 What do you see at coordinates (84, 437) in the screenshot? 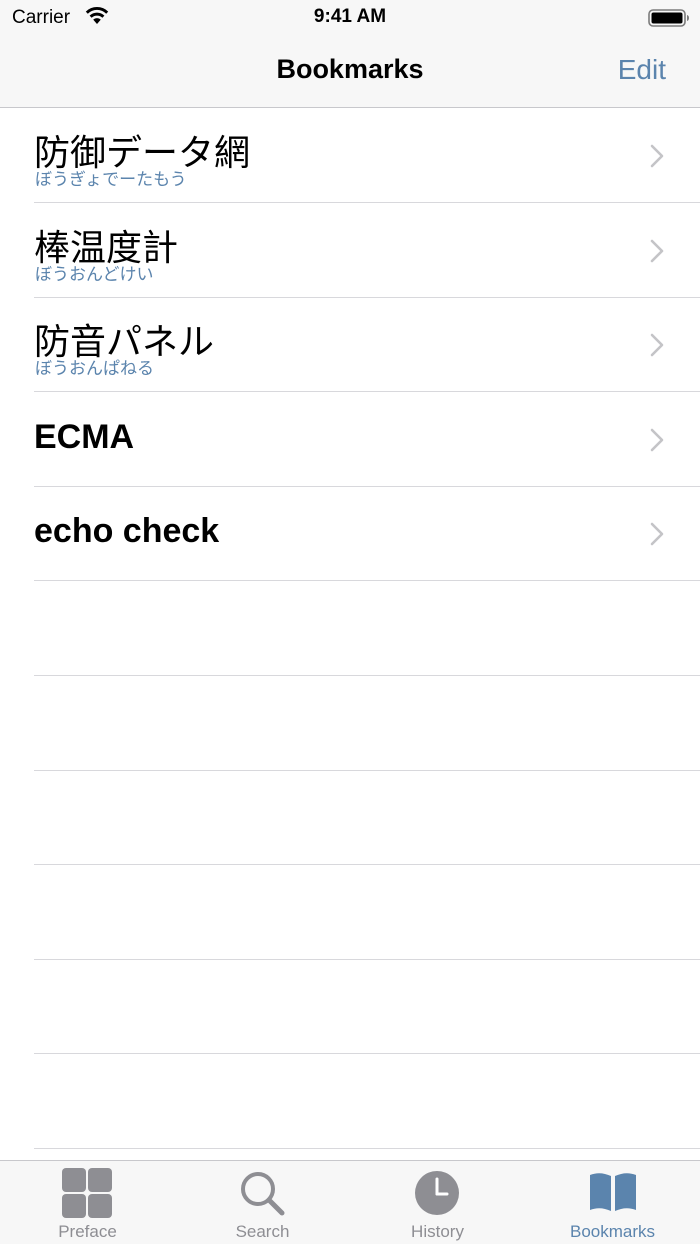
I see `bookmark-title: ECMA` at bounding box center [84, 437].